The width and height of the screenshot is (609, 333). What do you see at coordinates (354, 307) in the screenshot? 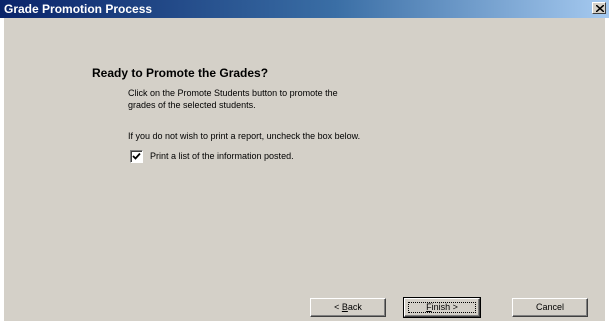
I see `back-label-rest: ack` at bounding box center [354, 307].